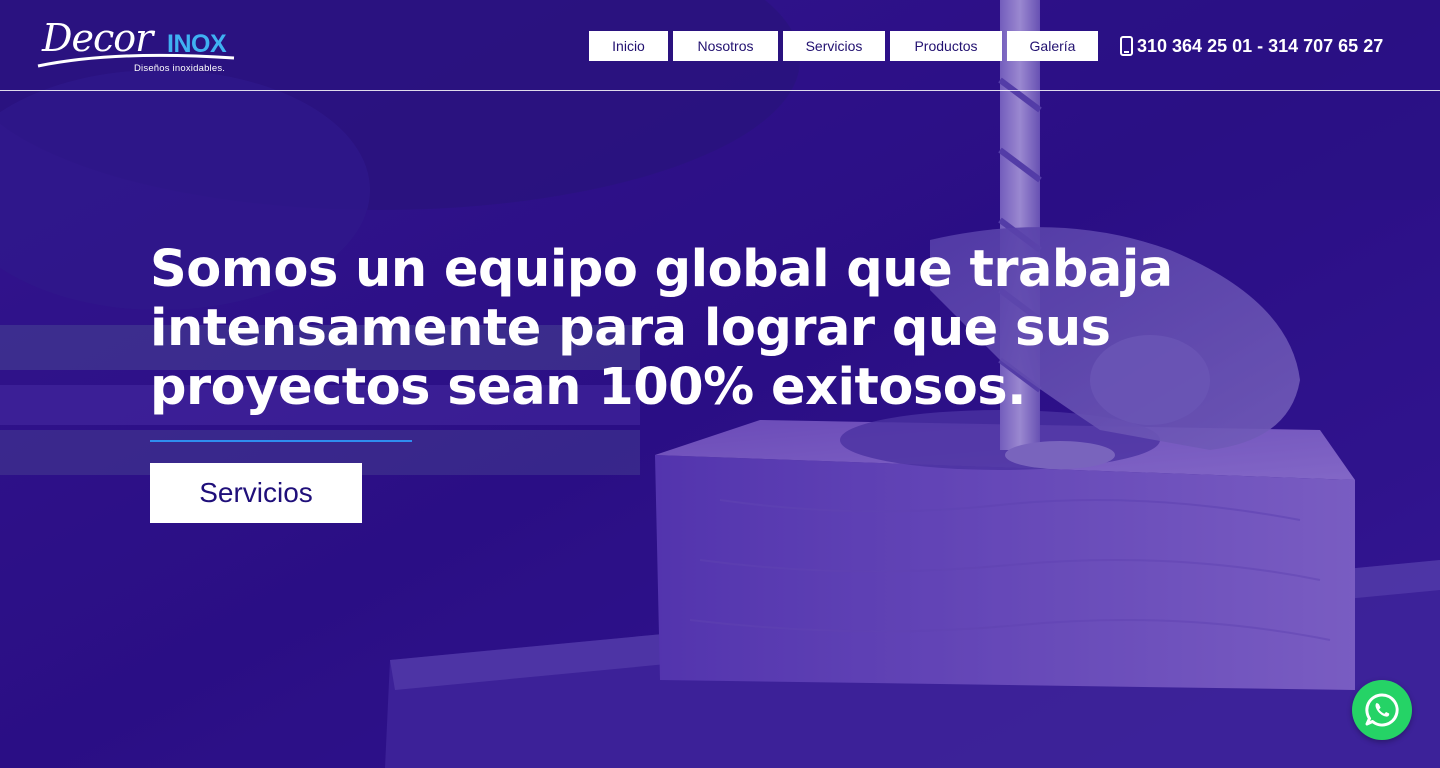 The image size is (1440, 768). I want to click on nav-item-servicios: Servicios, so click(834, 46).